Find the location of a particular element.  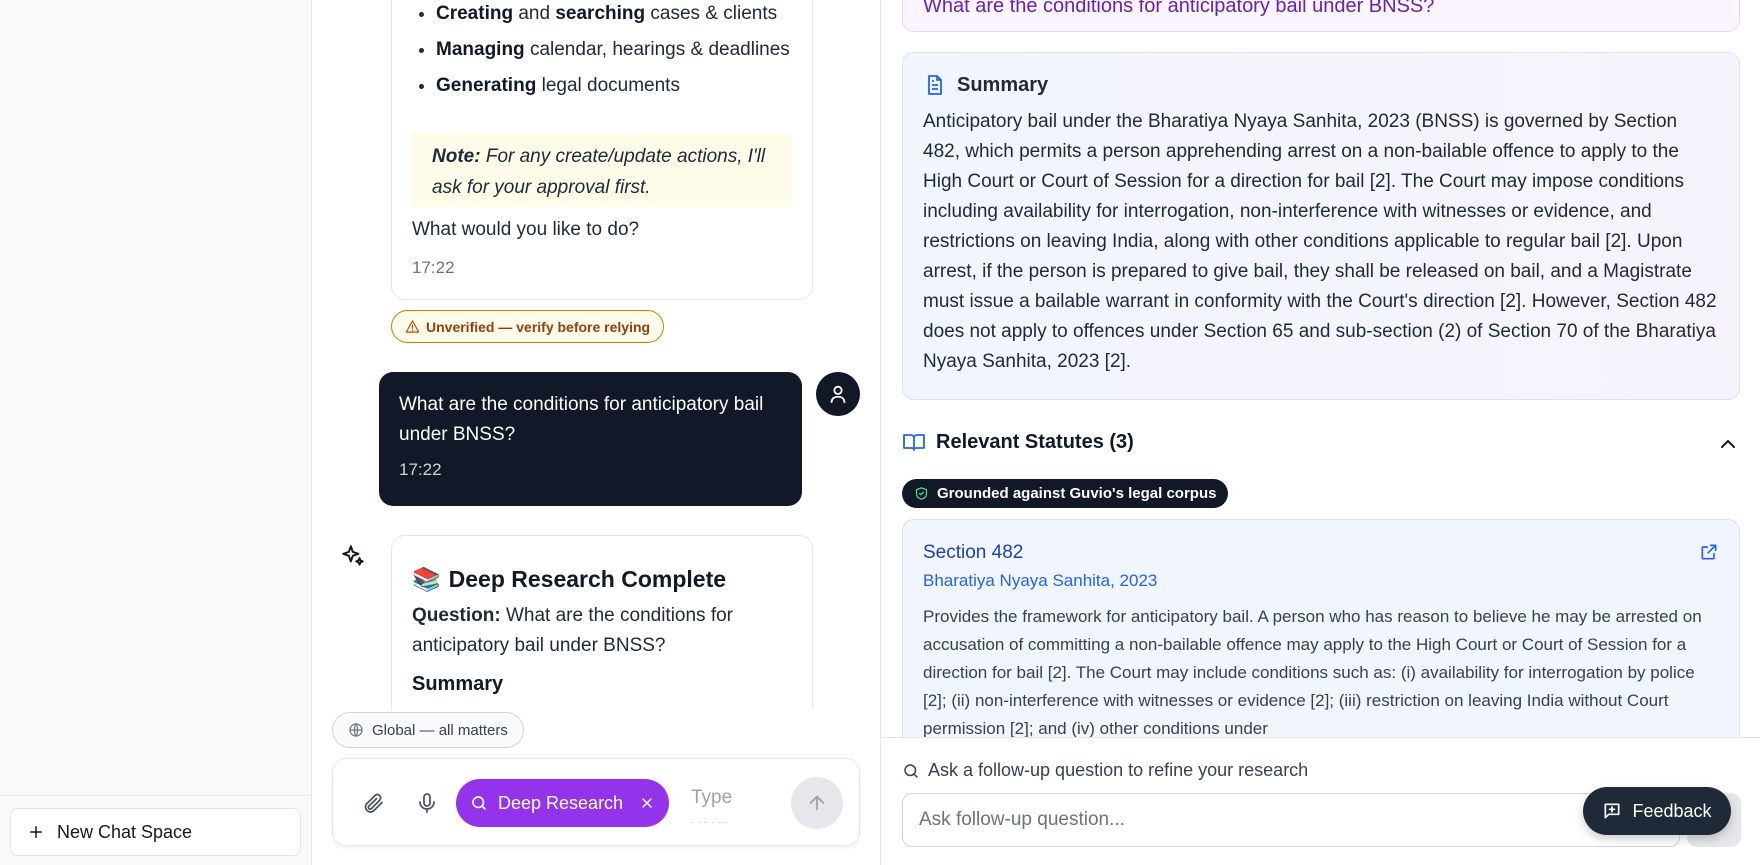

deep-research-toggle: Deep Research is located at coordinates (563, 803).